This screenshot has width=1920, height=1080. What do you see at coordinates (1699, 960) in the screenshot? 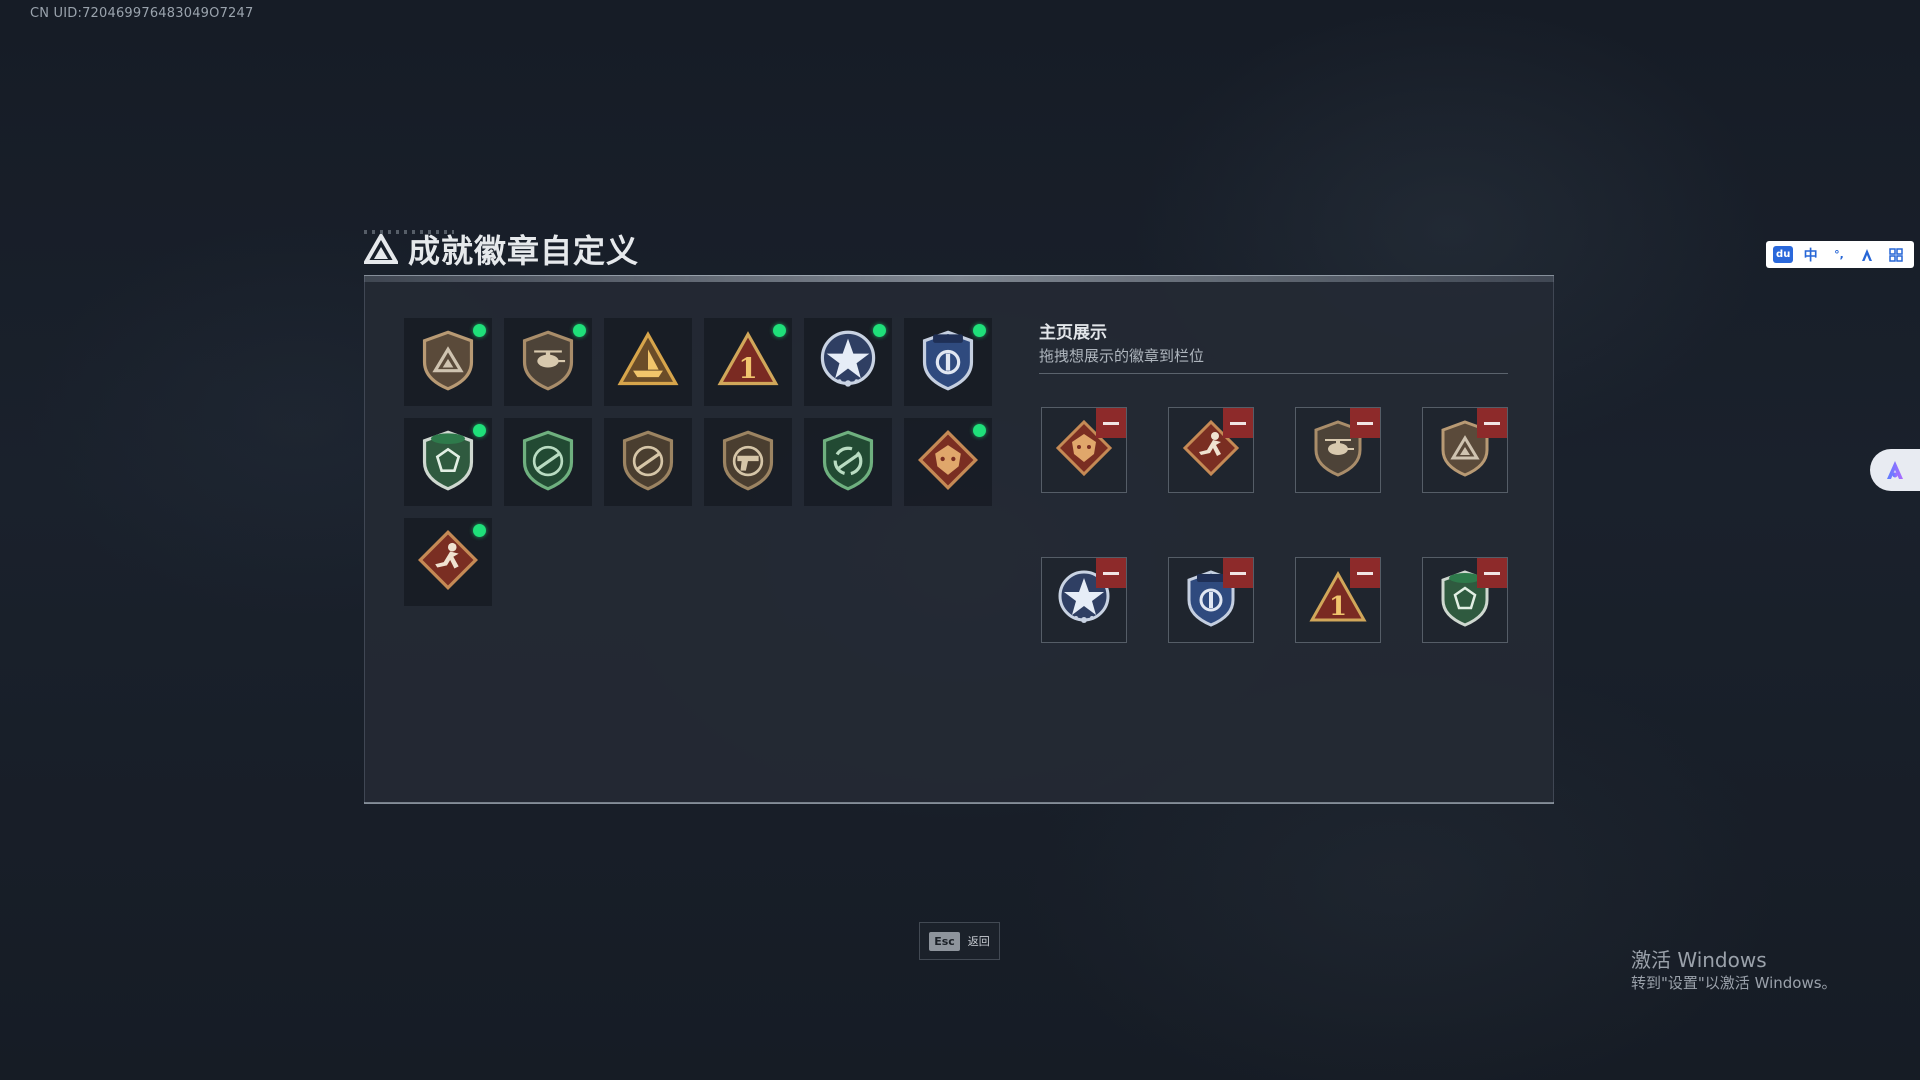
I see `activation-title: 激活 Windows` at bounding box center [1699, 960].